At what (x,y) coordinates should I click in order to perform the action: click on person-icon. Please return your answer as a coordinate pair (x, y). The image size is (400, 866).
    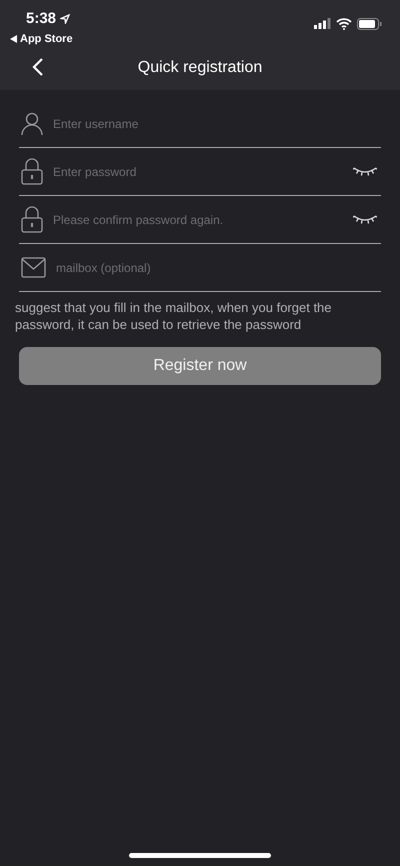
    Looking at the image, I should click on (32, 124).